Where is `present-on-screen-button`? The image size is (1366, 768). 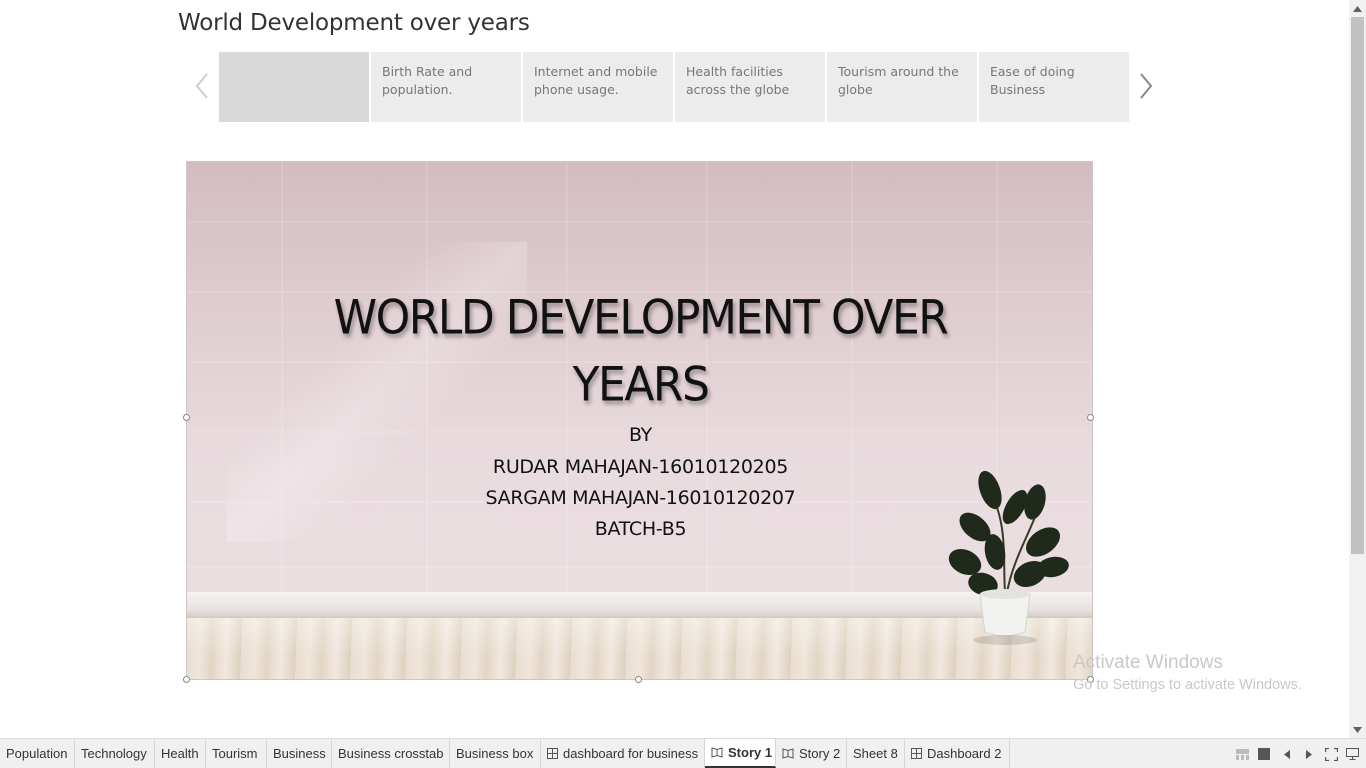
present-on-screen-button is located at coordinates (1352, 754).